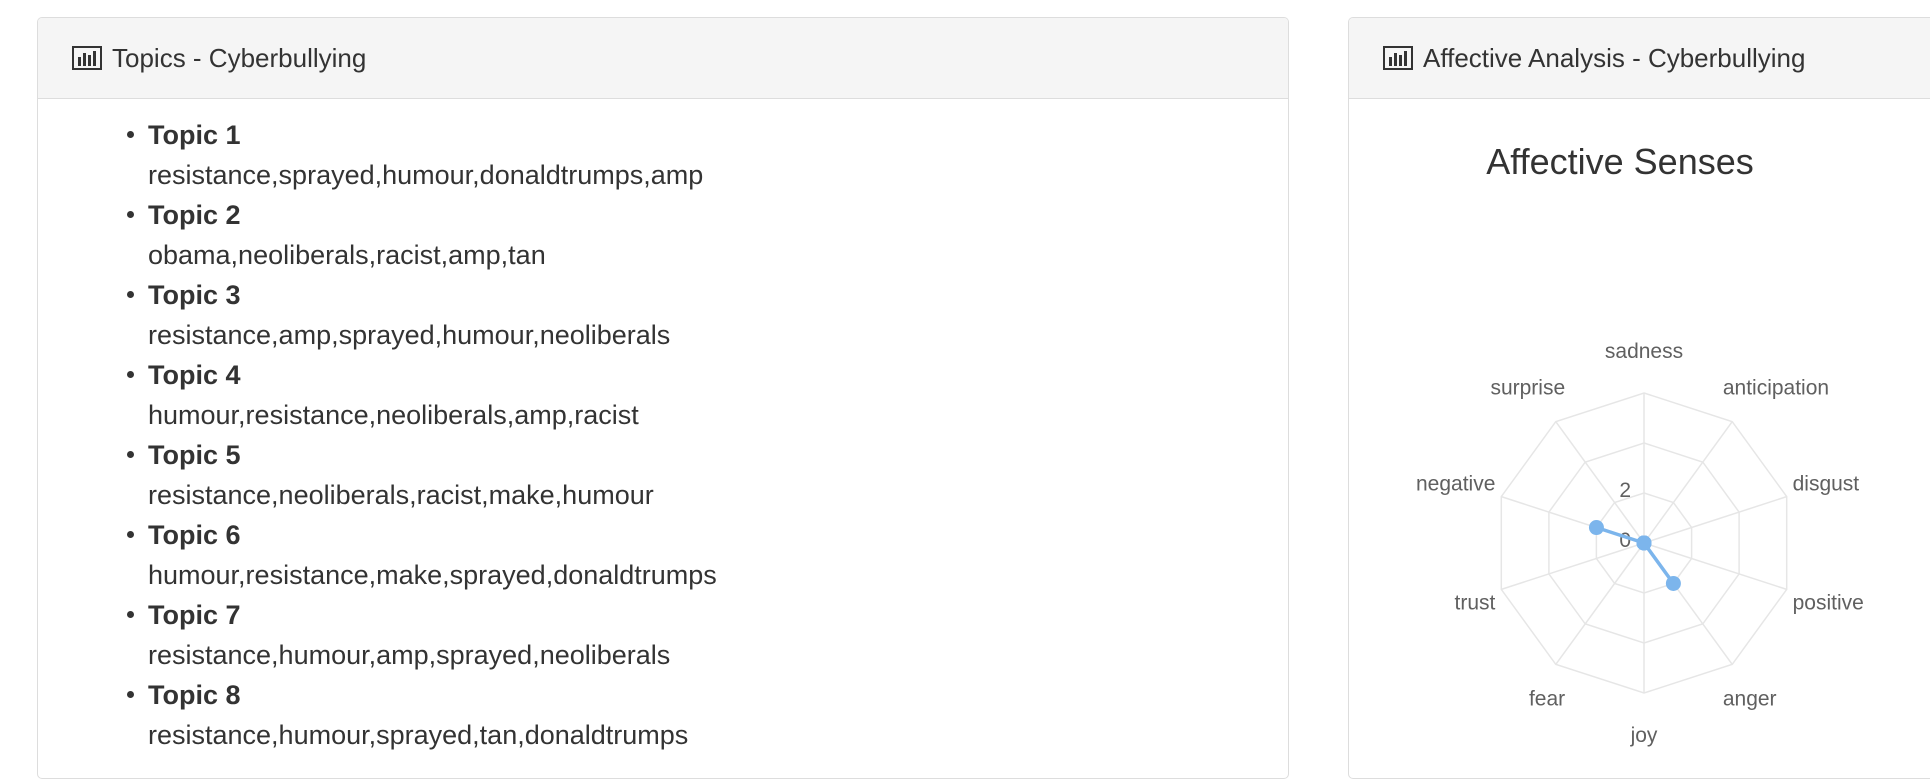 The height and width of the screenshot is (779, 1930). What do you see at coordinates (1776, 388) in the screenshot?
I see `axis-label: anticipation` at bounding box center [1776, 388].